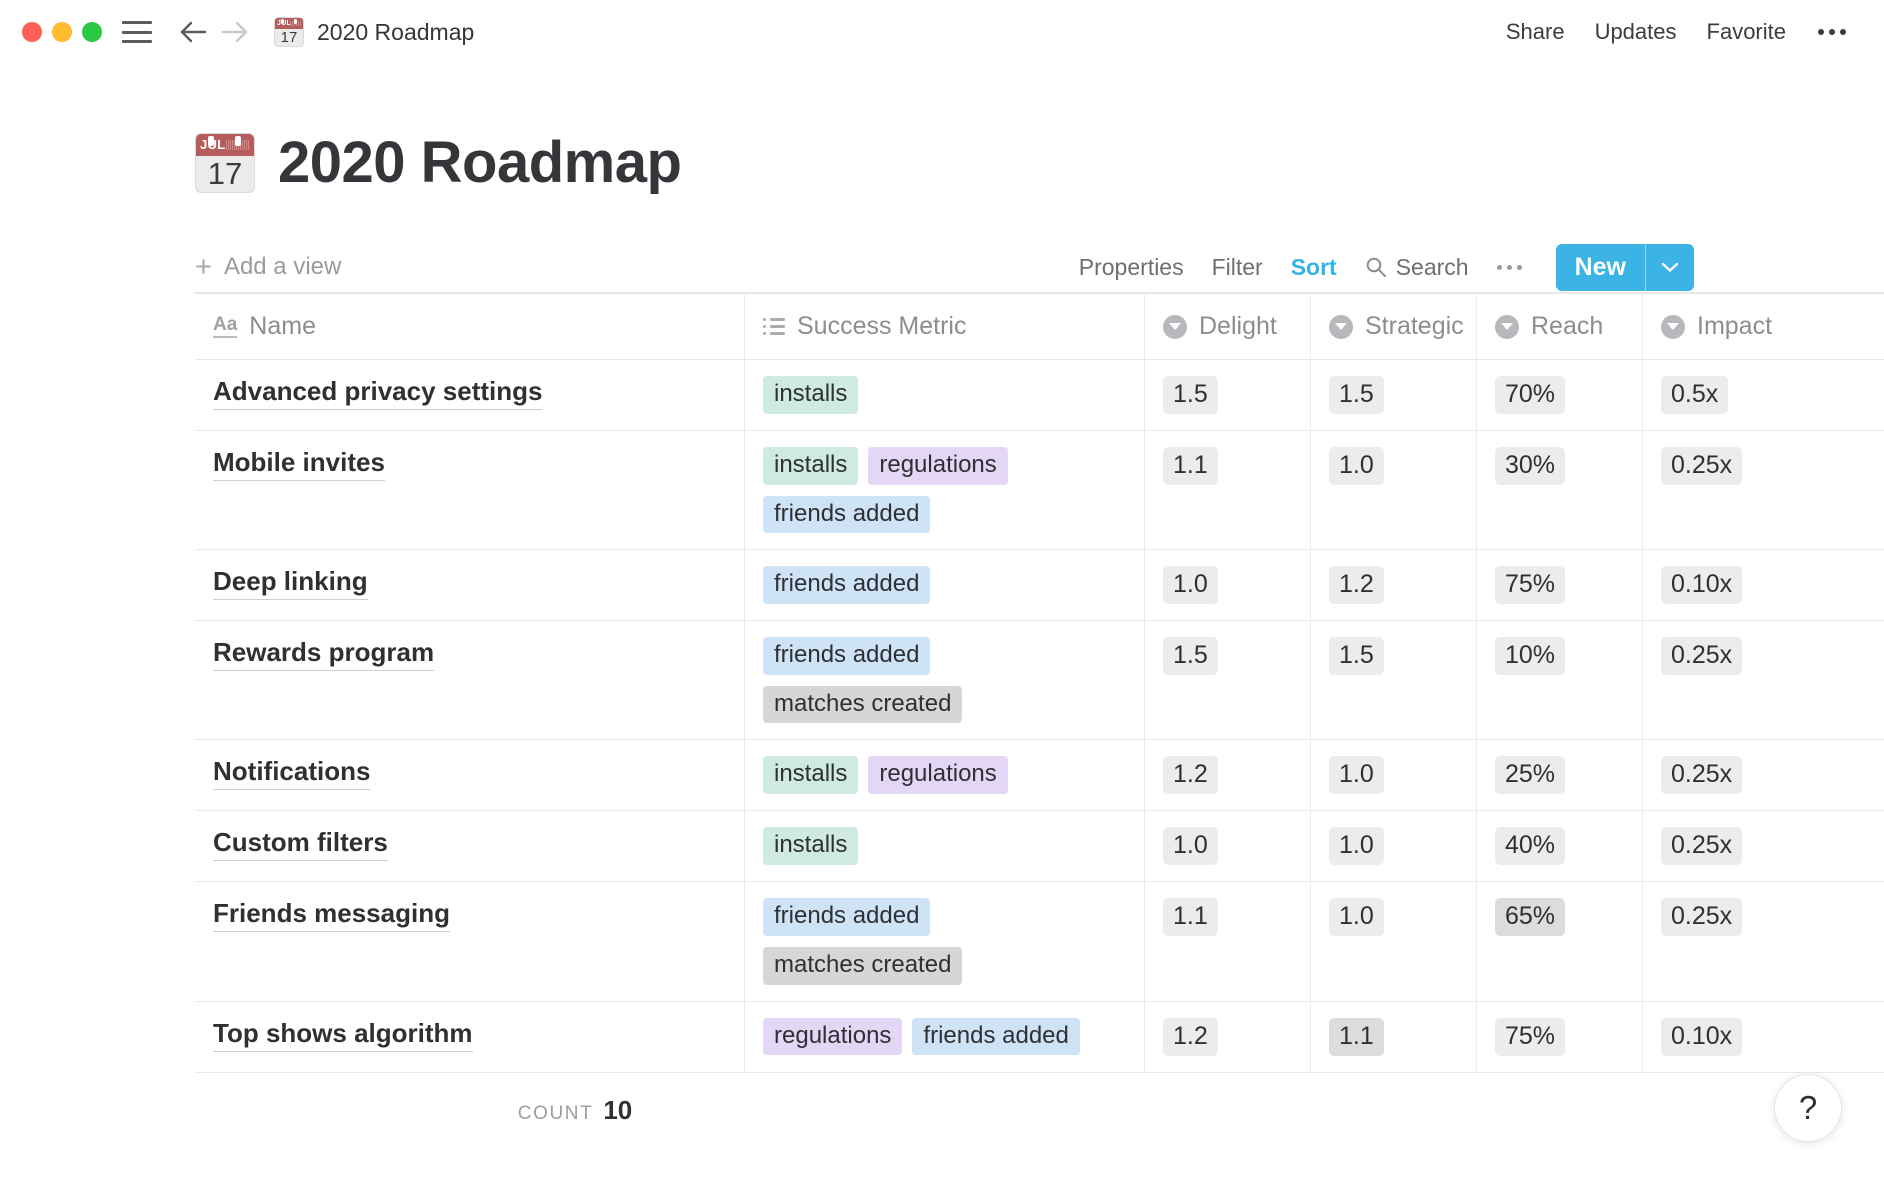 This screenshot has width=1884, height=1184. Describe the element at coordinates (374, 32) in the screenshot. I see `breadcrumb: JUL 17 2020 Roadmap` at that location.